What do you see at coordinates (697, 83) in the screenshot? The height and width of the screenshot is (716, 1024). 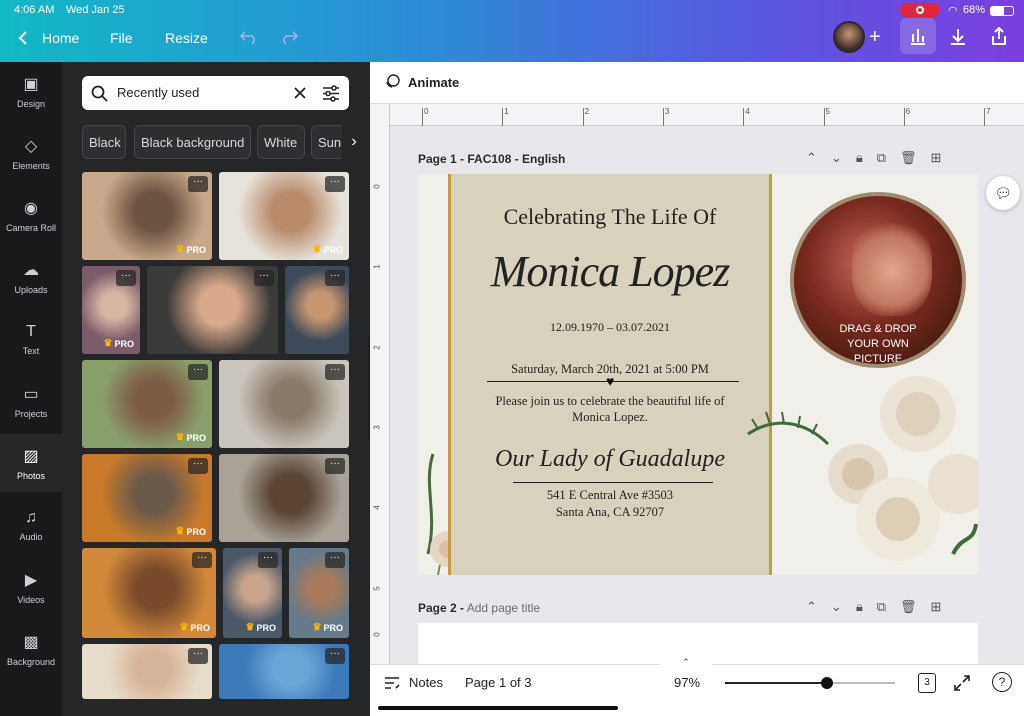 I see `animate-bar: Animate` at bounding box center [697, 83].